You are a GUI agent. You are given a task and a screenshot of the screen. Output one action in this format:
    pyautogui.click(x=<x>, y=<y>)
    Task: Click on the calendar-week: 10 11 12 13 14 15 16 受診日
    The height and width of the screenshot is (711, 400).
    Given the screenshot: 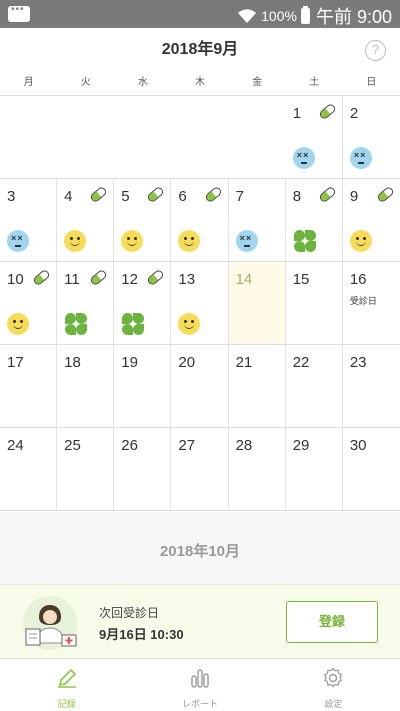 What is the action you would take?
    pyautogui.click(x=200, y=303)
    